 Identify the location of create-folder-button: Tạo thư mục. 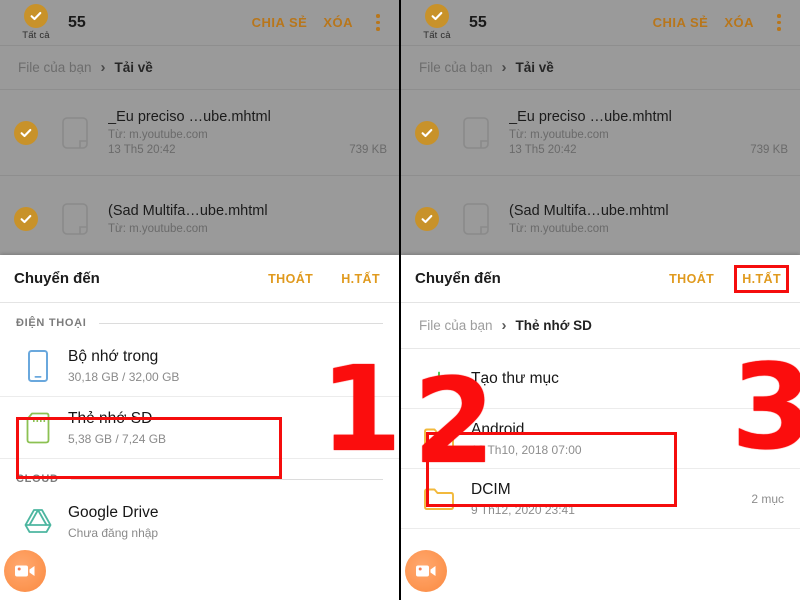
(600, 379).